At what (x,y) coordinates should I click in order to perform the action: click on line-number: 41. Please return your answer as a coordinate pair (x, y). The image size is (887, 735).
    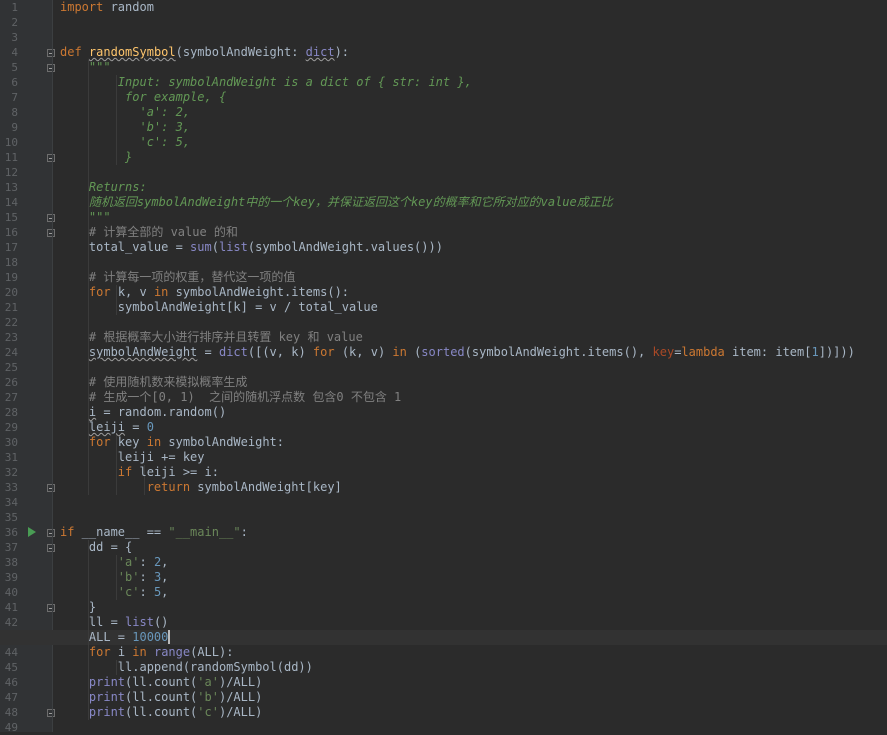
    Looking at the image, I should click on (9, 607).